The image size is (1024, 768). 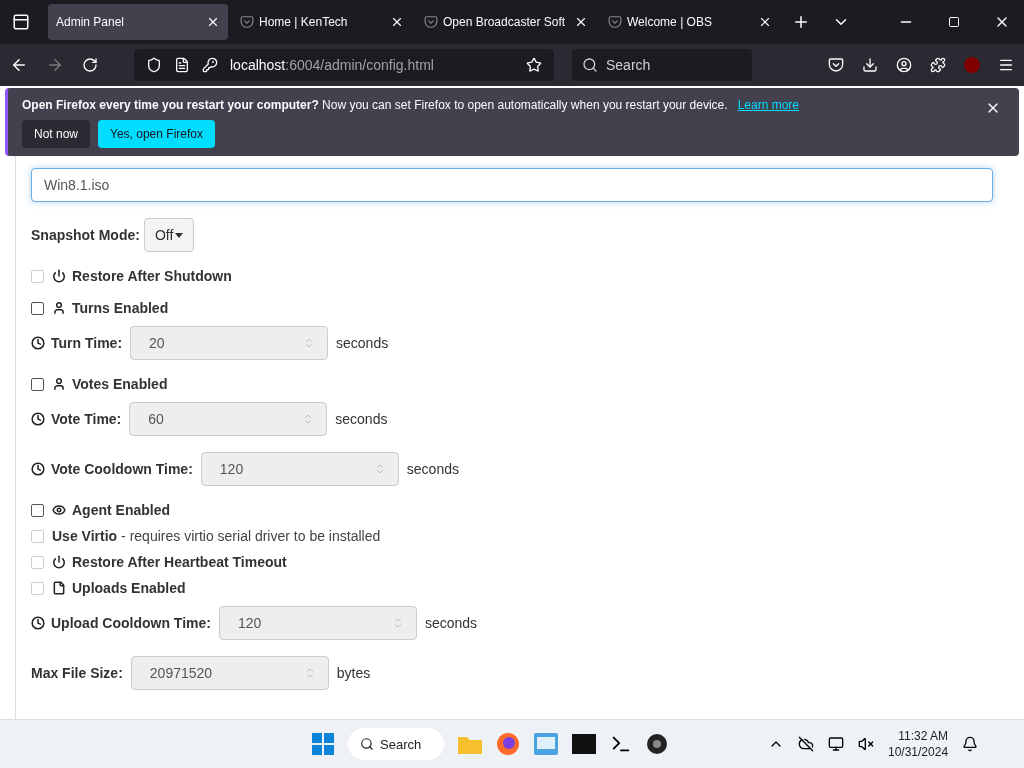 What do you see at coordinates (508, 744) in the screenshot?
I see `browser-icon` at bounding box center [508, 744].